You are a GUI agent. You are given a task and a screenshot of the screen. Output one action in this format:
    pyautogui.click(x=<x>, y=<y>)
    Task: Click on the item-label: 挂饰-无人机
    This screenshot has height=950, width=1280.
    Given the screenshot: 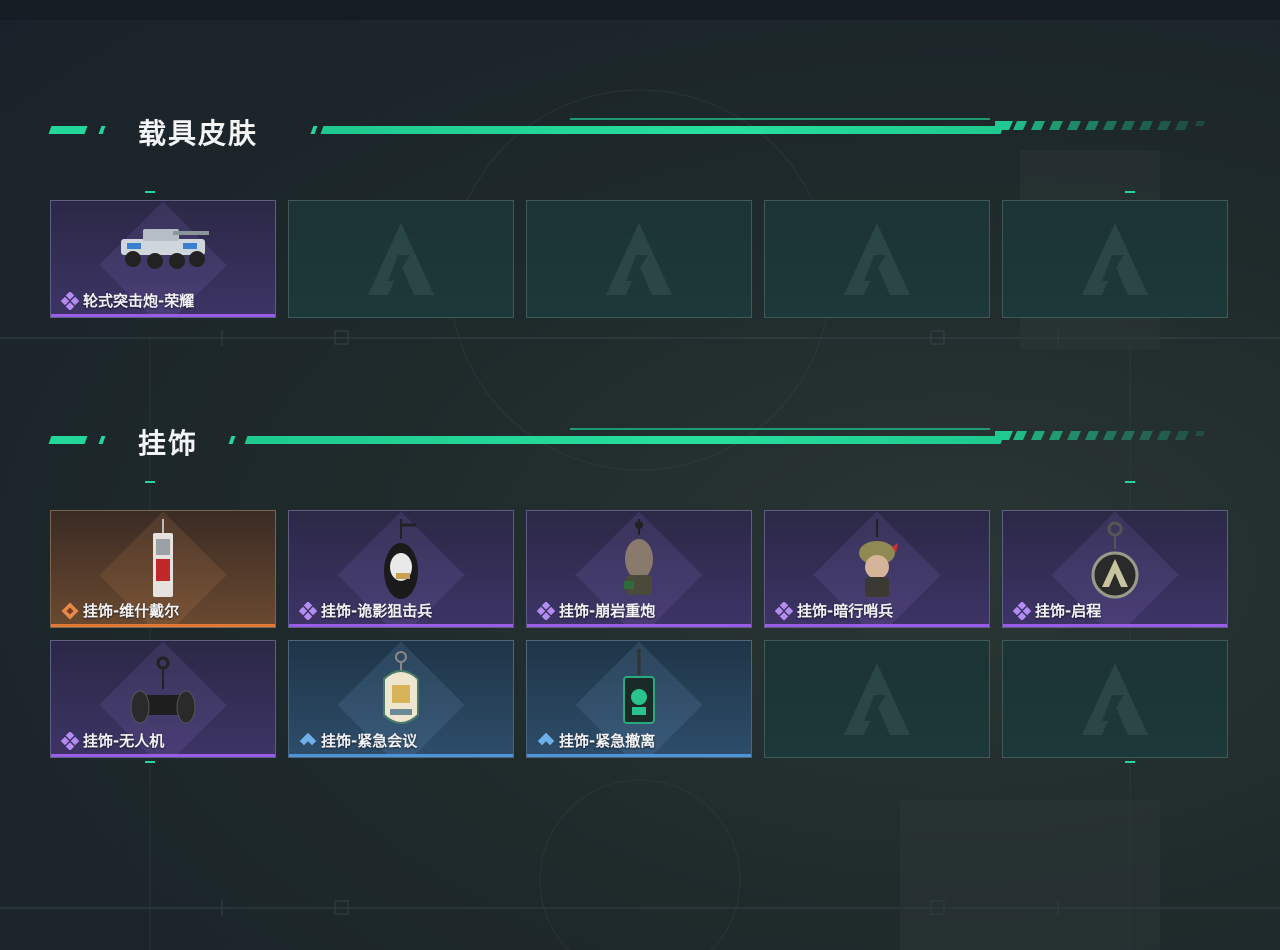 What is the action you would take?
    pyautogui.click(x=112, y=740)
    